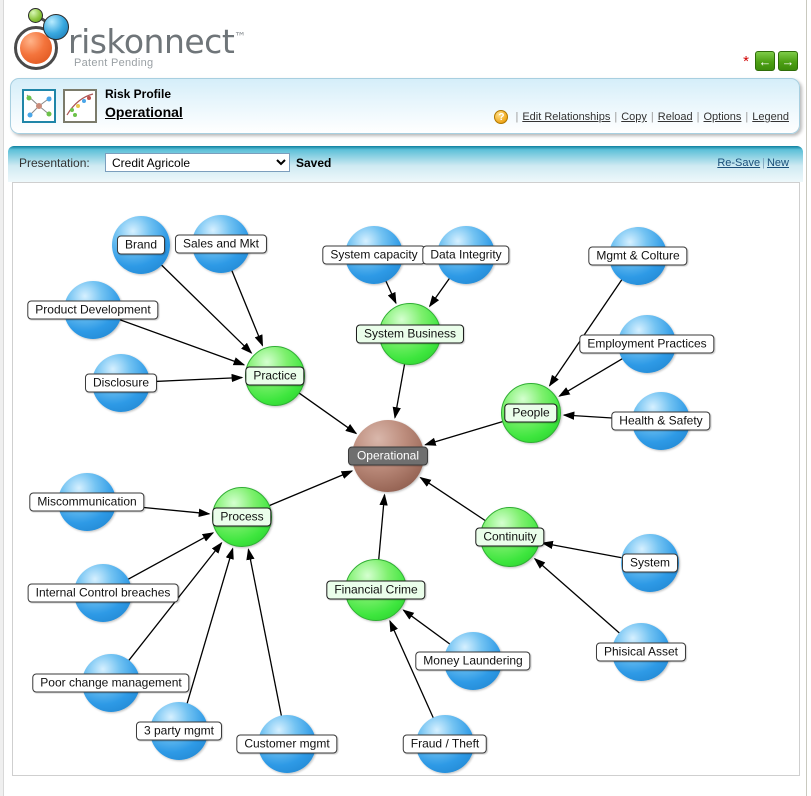  I want to click on network-diagram-icon, so click(39, 106).